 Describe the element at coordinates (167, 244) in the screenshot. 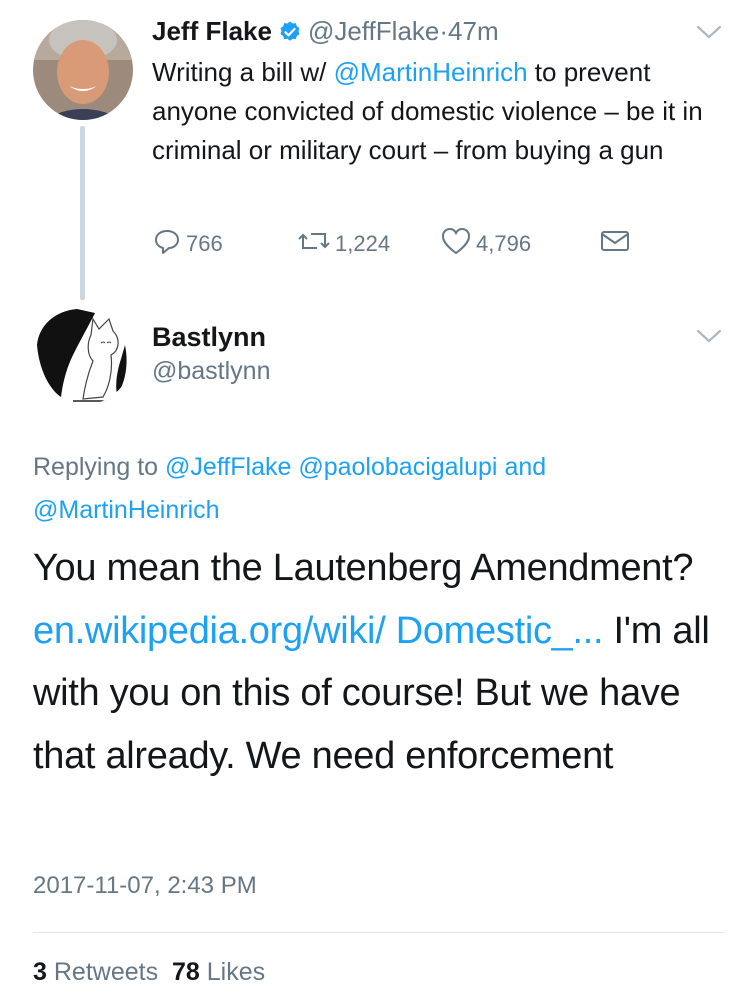

I see `reply-icon` at that location.